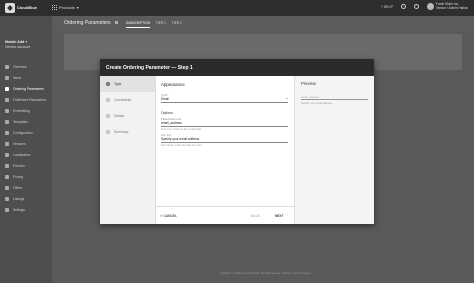  I want to click on sidebar-item-ordering-parameters: Ordering Parameters, so click(28, 88).